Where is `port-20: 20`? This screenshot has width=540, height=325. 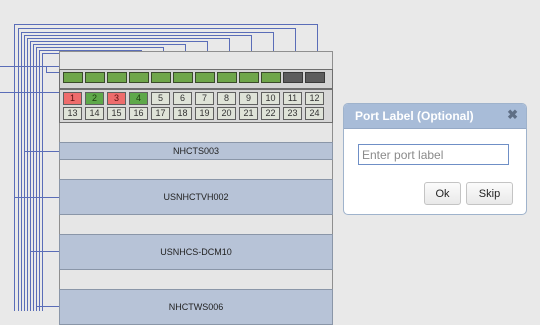
port-20: 20 is located at coordinates (226, 113).